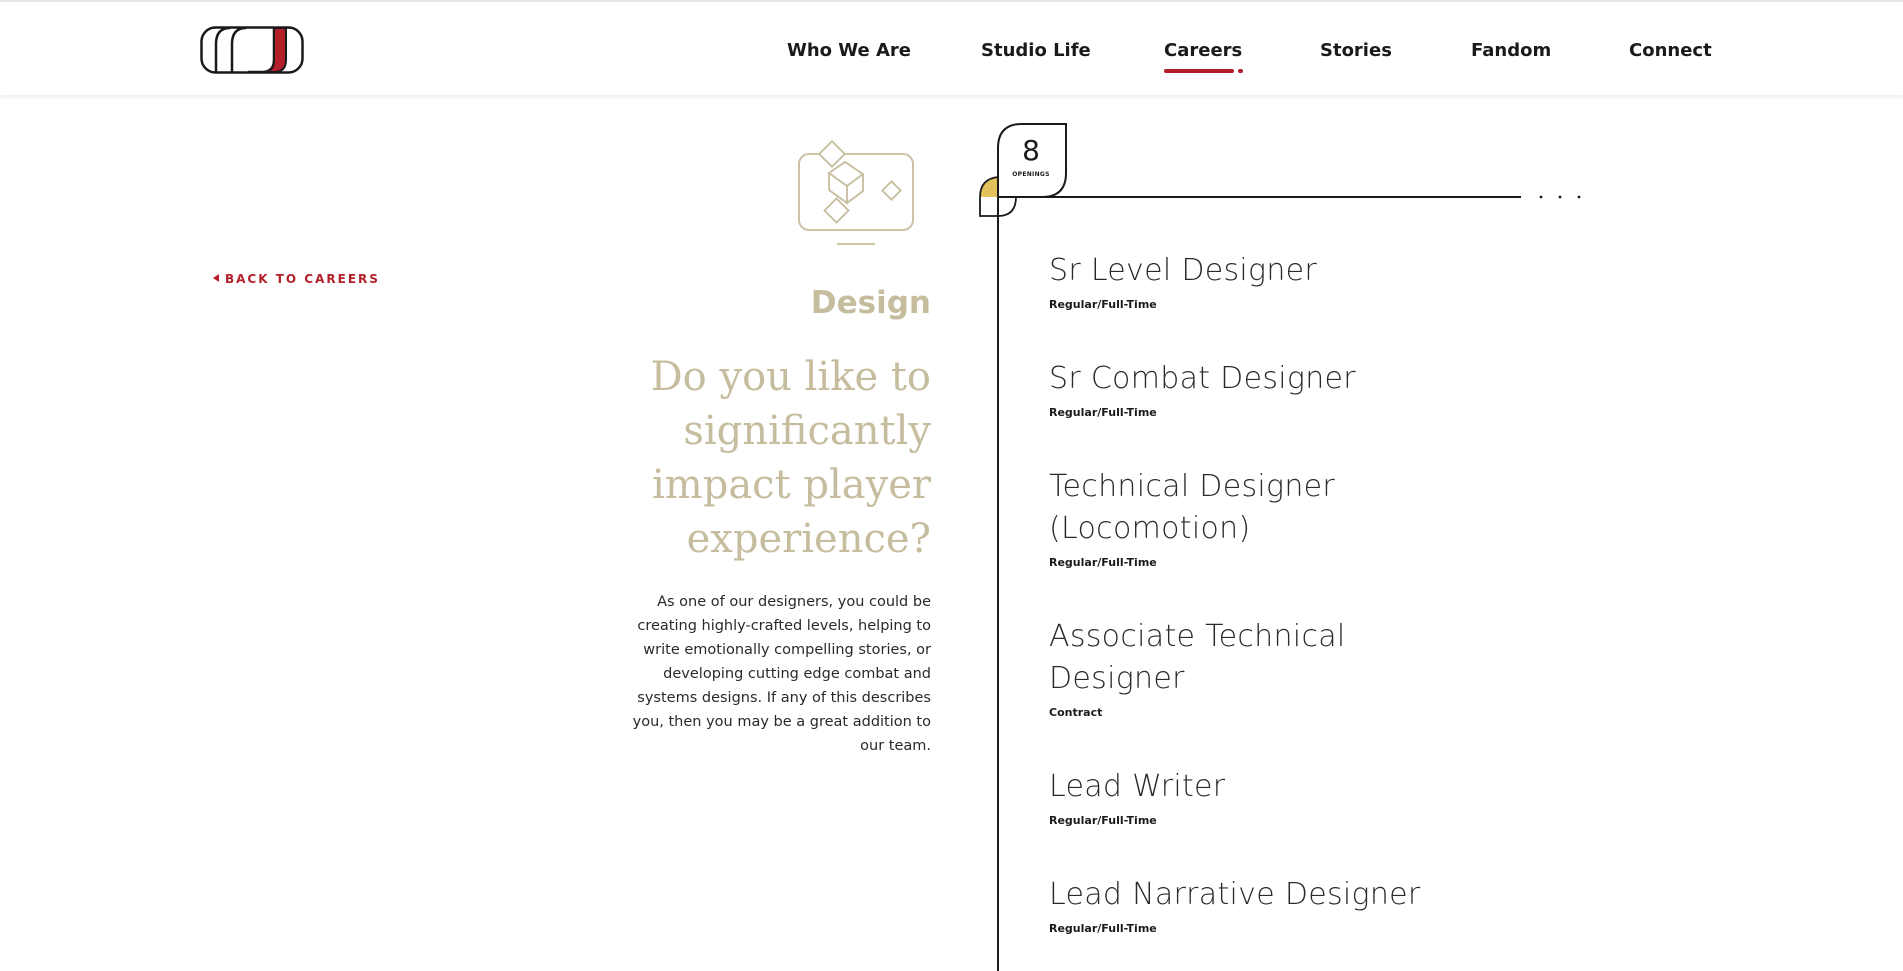  Describe the element at coordinates (1240, 71) in the screenshot. I see `active-nav-dot` at that location.